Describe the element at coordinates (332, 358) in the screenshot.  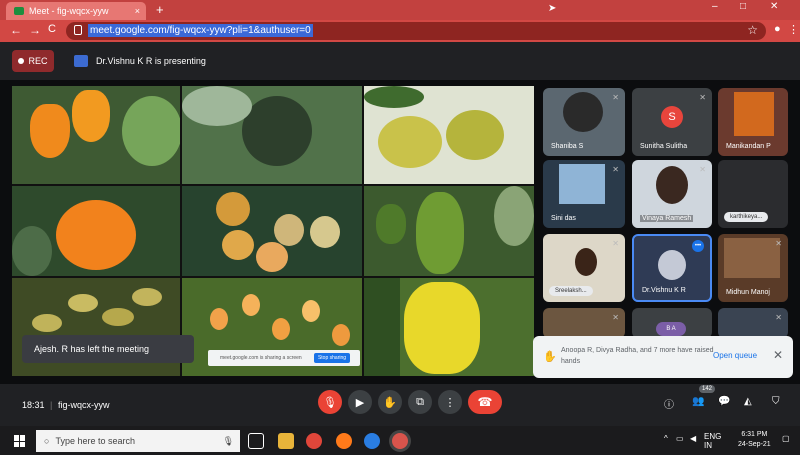
I see `stop-sharing-button: Stop sharing` at that location.